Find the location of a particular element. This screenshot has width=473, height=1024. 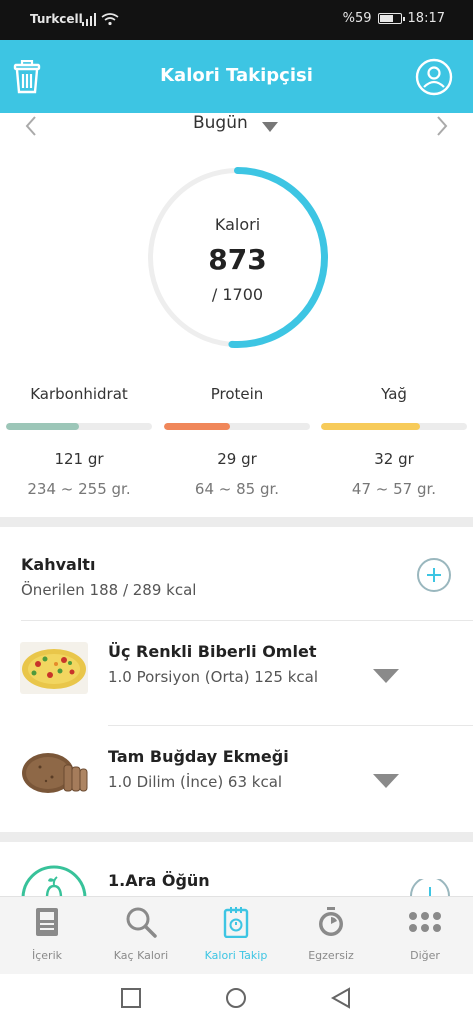

macro-range: 234 ~ 255 gr. is located at coordinates (79, 489).